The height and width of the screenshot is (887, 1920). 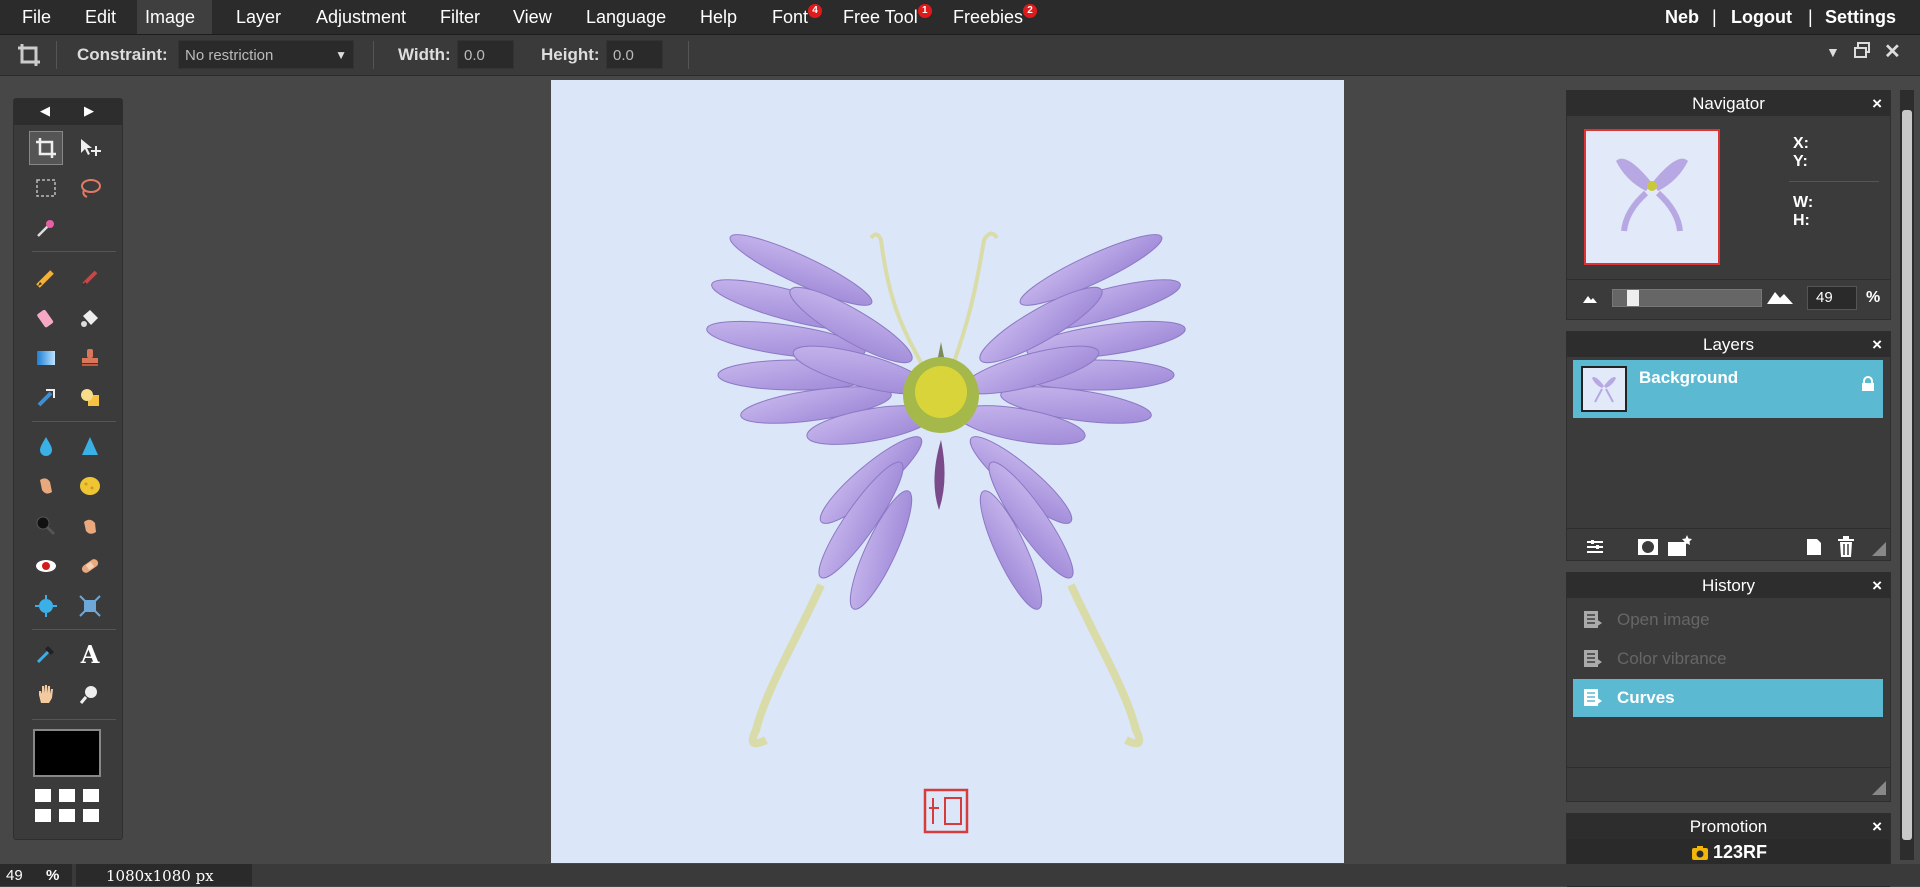 I want to click on layer-row: Background, so click(x=1728, y=389).